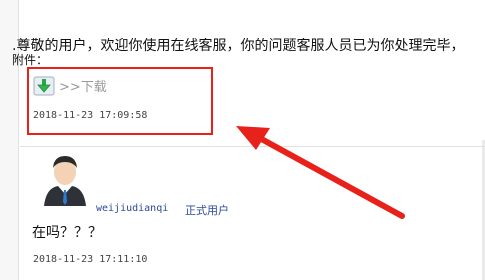 Image resolution: width=485 pixels, height=280 pixels. I want to click on user-status-badge: 正式用户, so click(207, 210).